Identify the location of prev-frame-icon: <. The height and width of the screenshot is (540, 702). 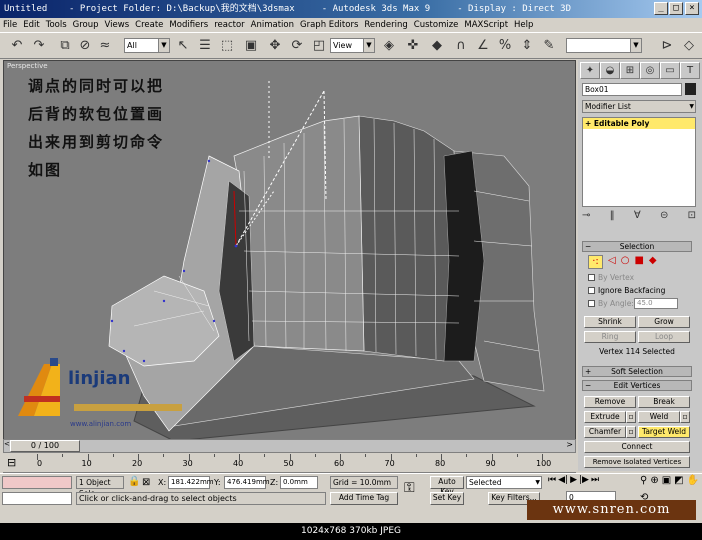
(7, 446).